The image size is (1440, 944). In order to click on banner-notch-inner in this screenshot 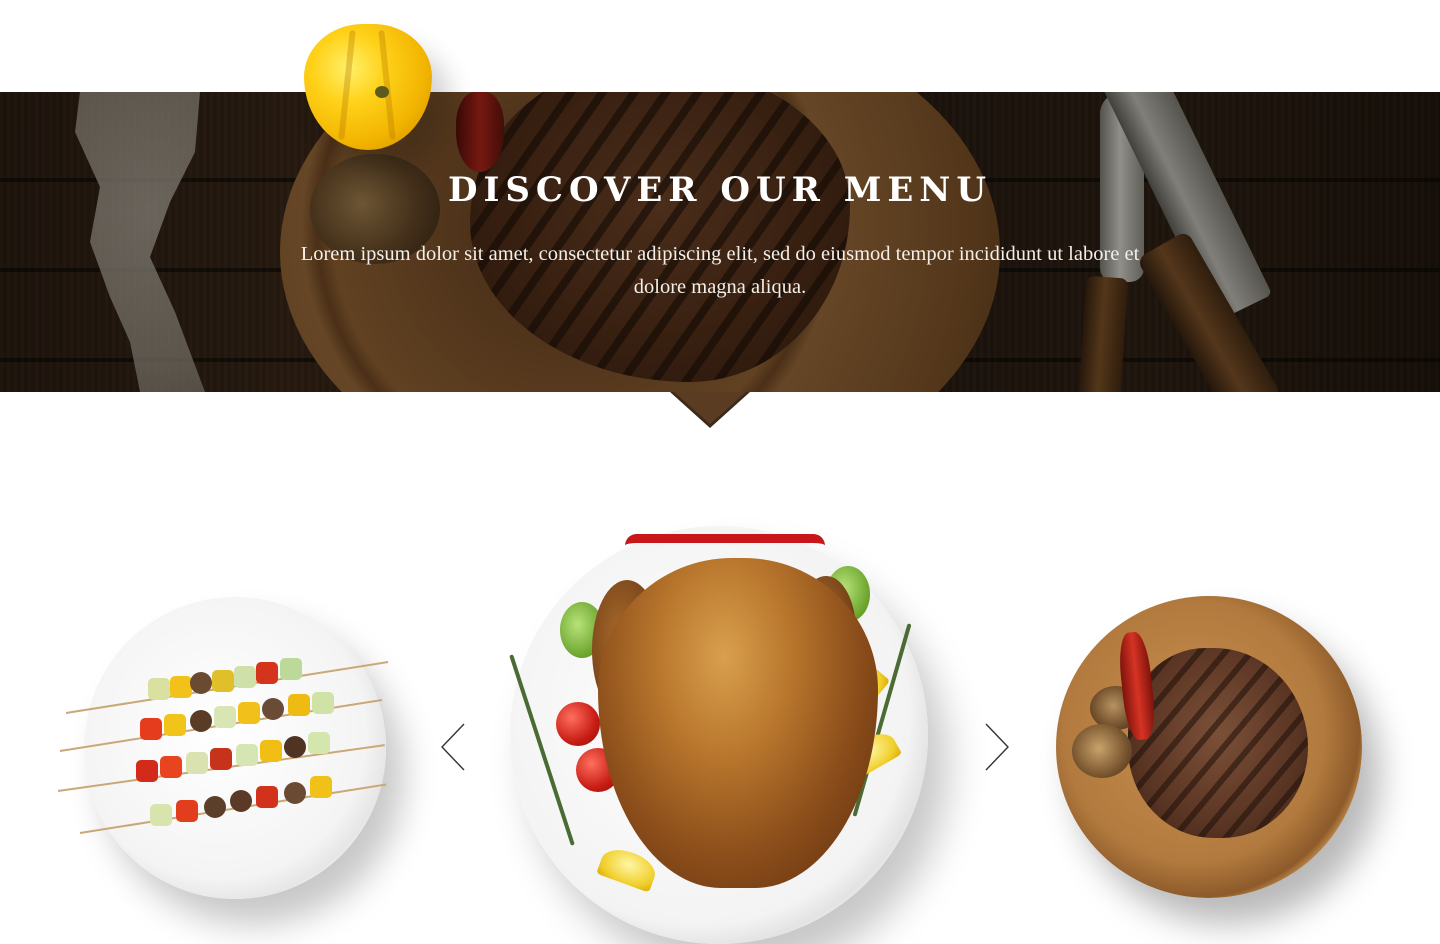, I will do `click(710, 408)`.